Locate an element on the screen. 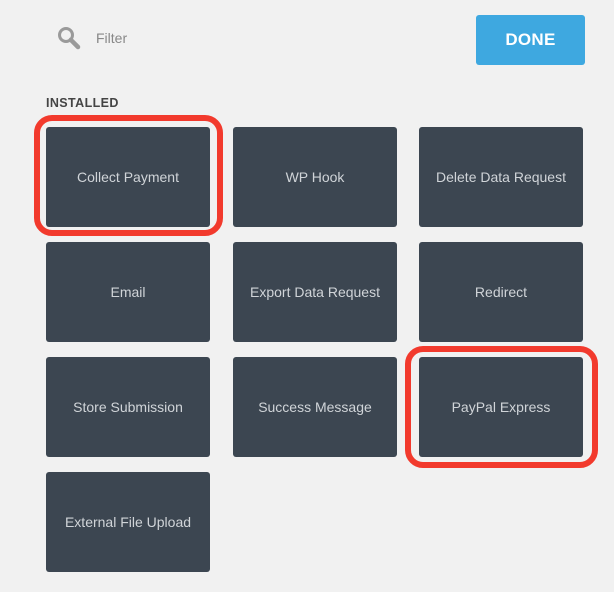  done-button: DONE is located at coordinates (530, 40).